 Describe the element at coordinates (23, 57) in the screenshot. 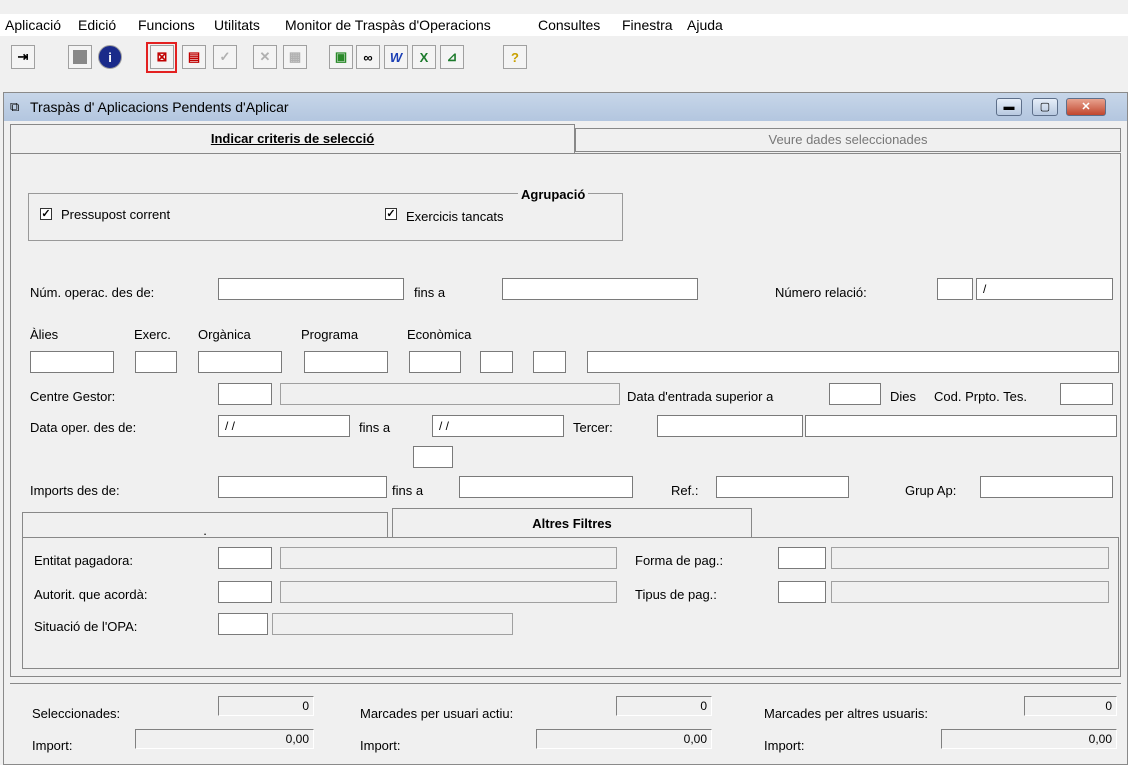

I see `exit-icon: ⇥` at that location.